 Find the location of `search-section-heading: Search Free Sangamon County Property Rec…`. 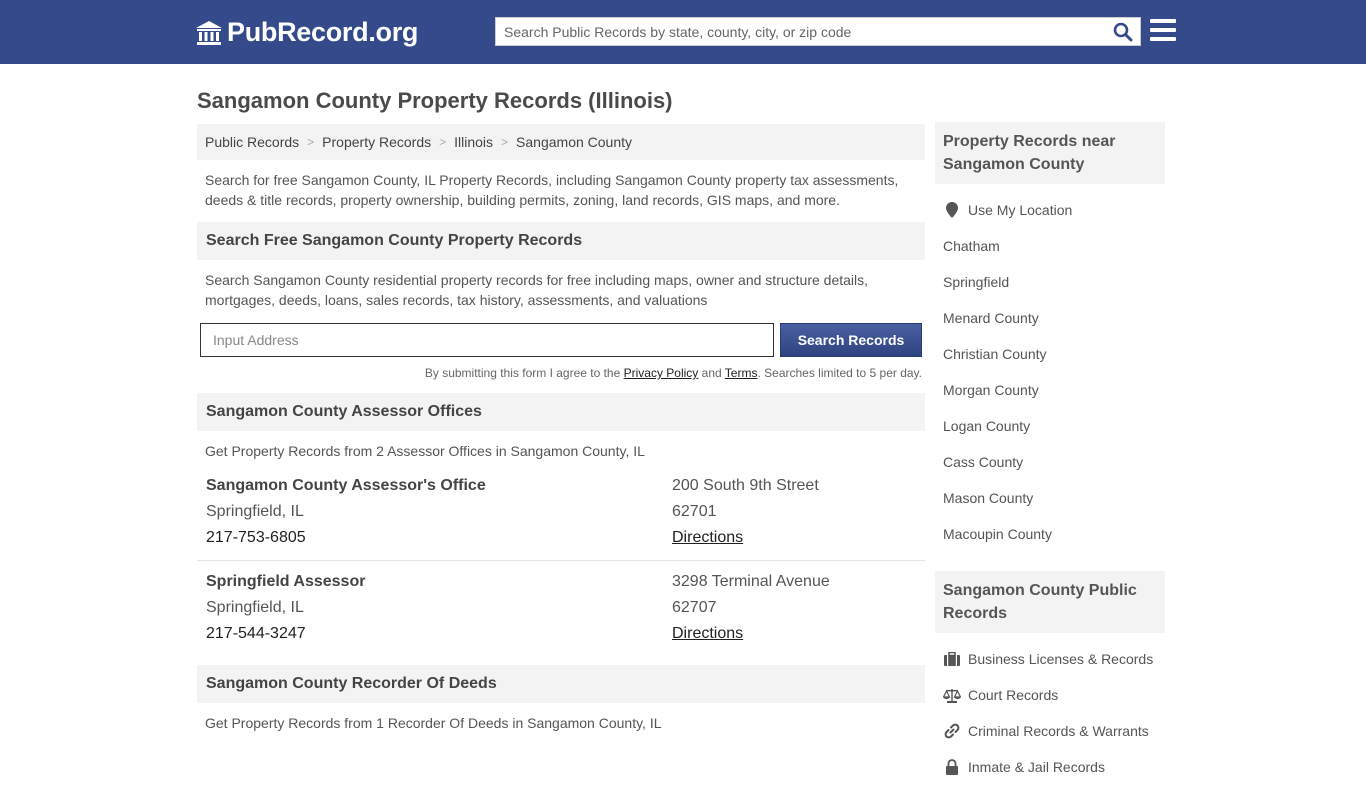

search-section-heading: Search Free Sangamon County Property Rec… is located at coordinates (561, 241).